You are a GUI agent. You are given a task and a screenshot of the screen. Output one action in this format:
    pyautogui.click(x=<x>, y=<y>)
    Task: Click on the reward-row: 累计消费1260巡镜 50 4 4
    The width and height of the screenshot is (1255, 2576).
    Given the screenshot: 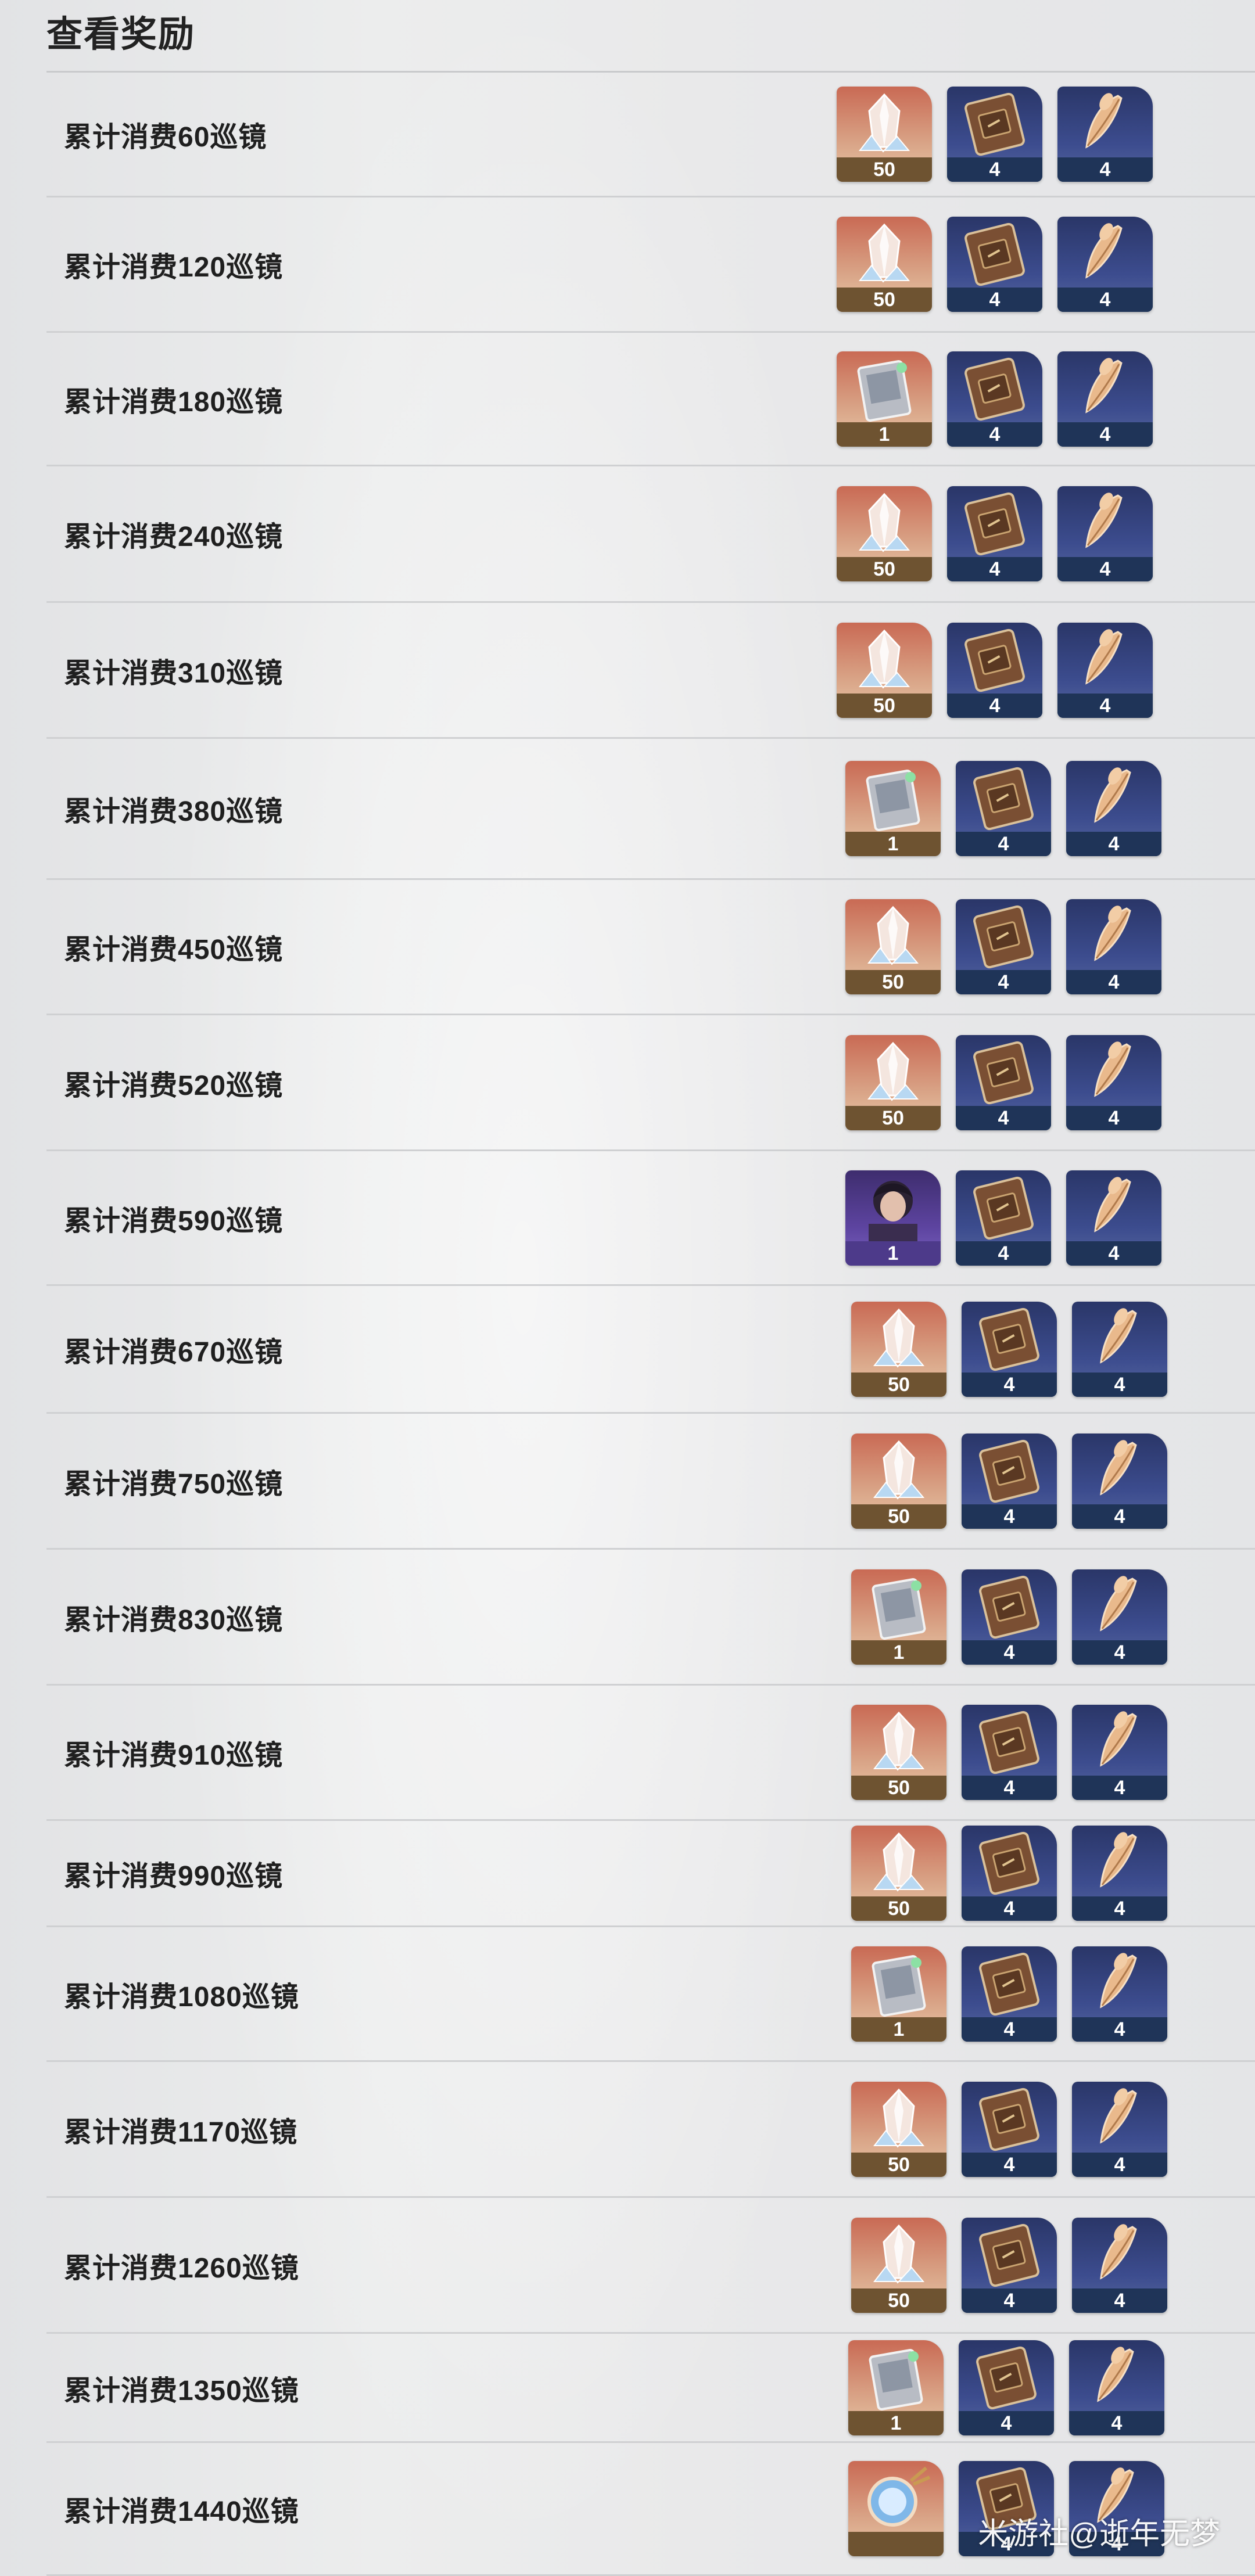 What is the action you would take?
    pyautogui.click(x=650, y=2266)
    